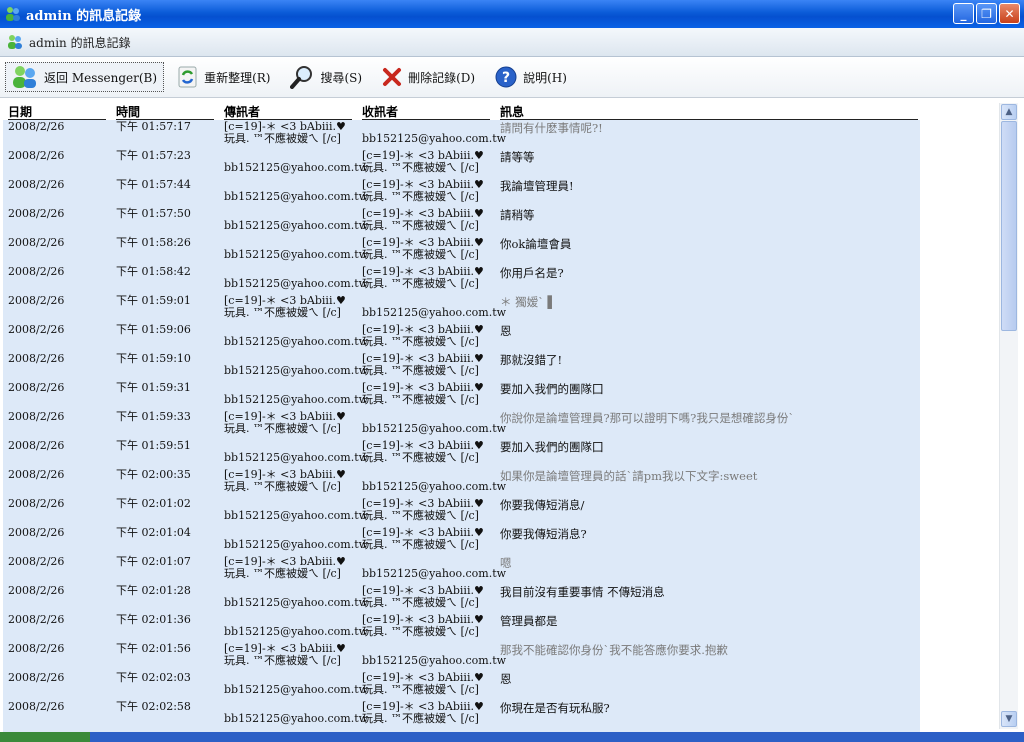 This screenshot has width=1024, height=742. Describe the element at coordinates (532, 273) in the screenshot. I see `cell-message: 你用戶名是?` at that location.